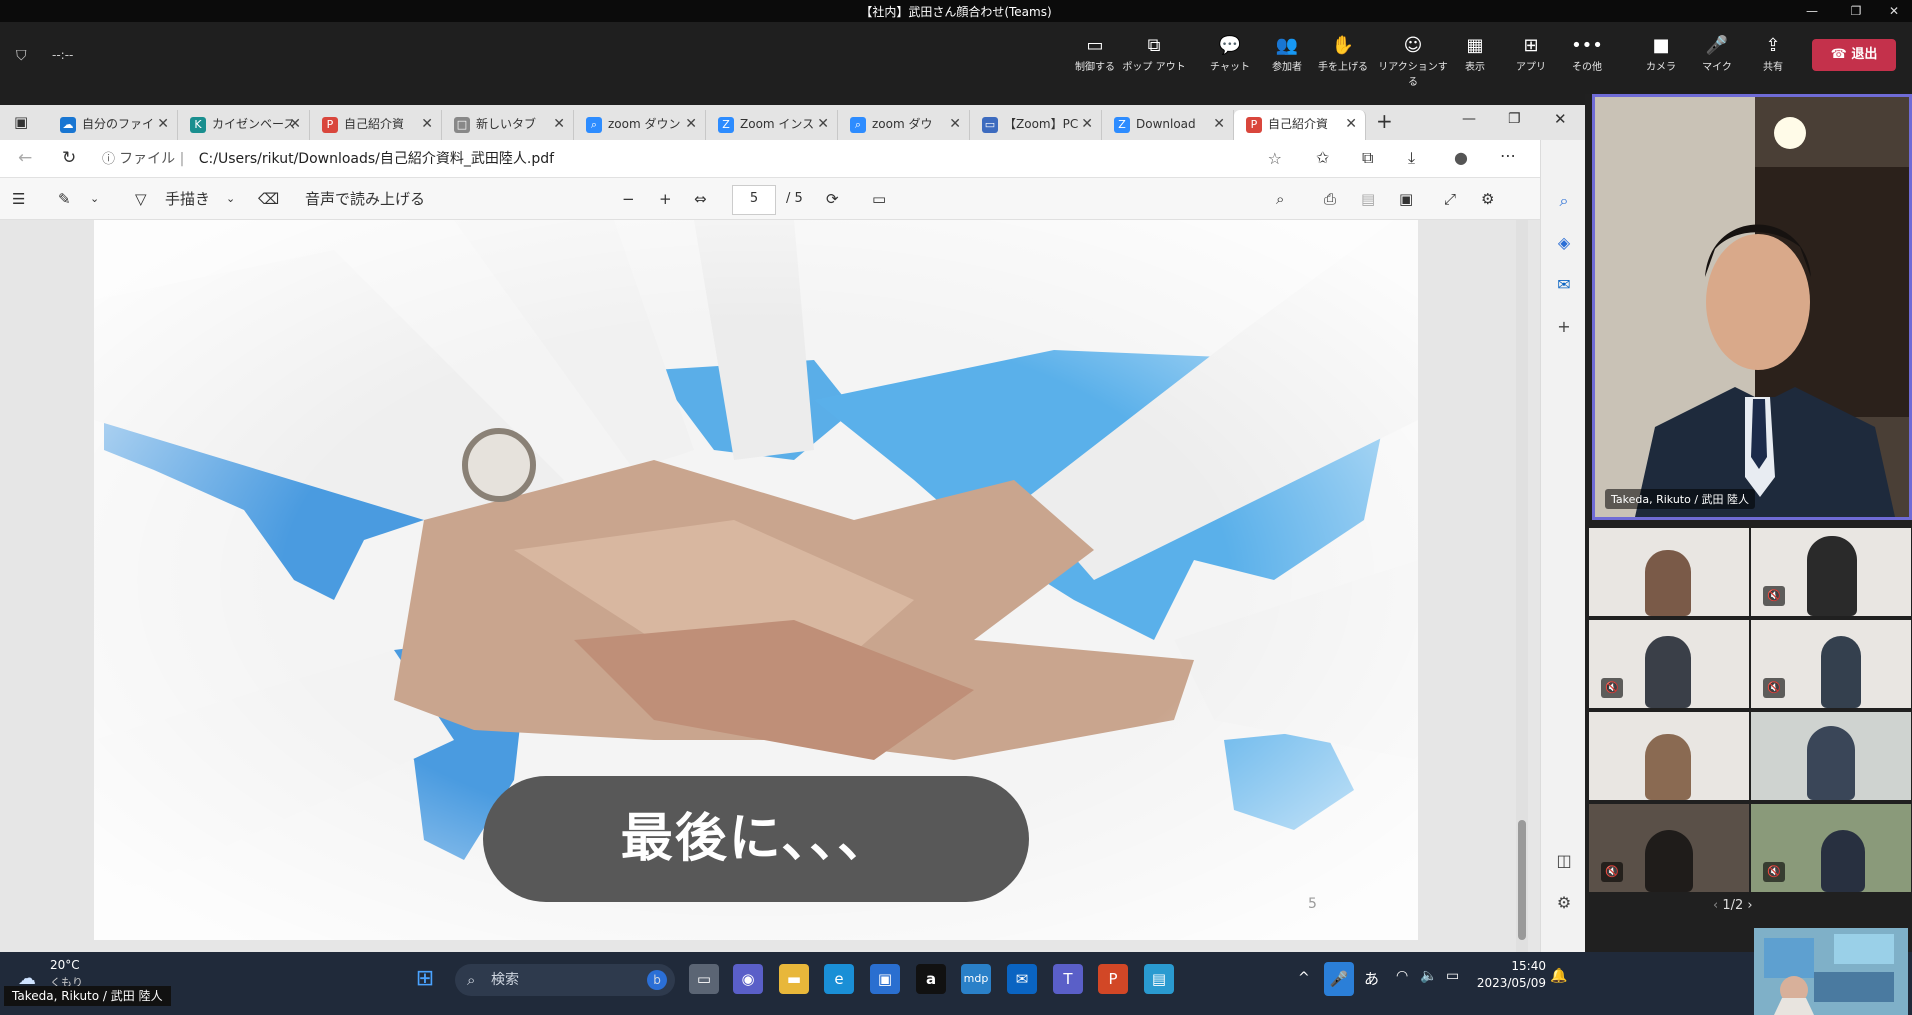  What do you see at coordinates (113, 125) in the screenshot?
I see `browser-tab: ☁ 自分のファイ ✕` at bounding box center [113, 125].